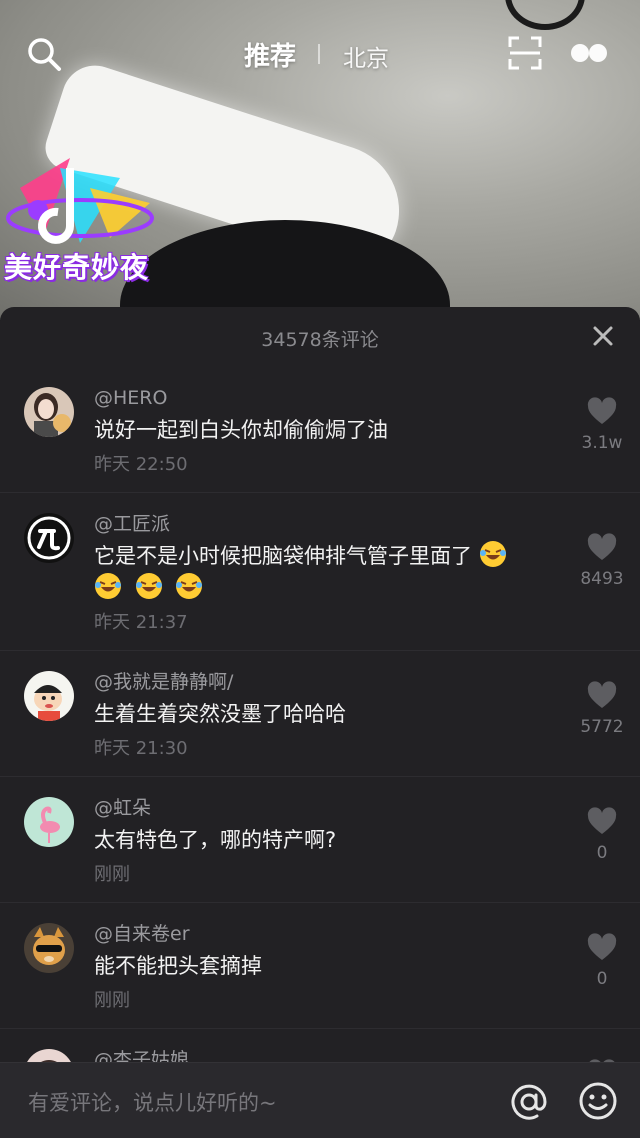  Describe the element at coordinates (49, 538) in the screenshot. I see `logo-avatar` at that location.